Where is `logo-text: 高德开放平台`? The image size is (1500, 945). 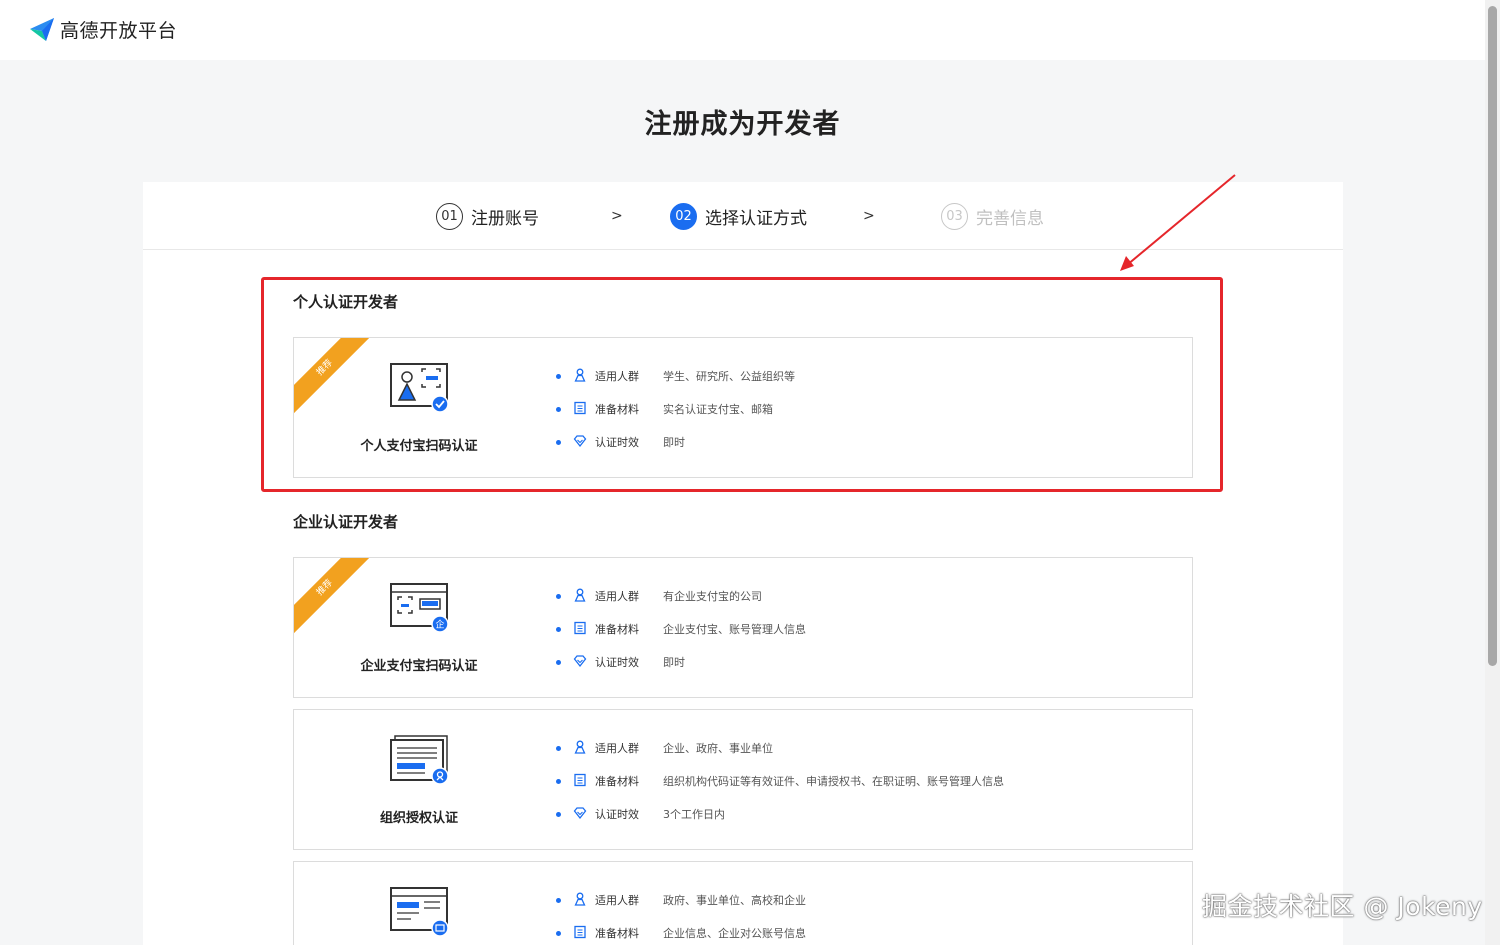
logo-text: 高德开放平台 is located at coordinates (119, 30).